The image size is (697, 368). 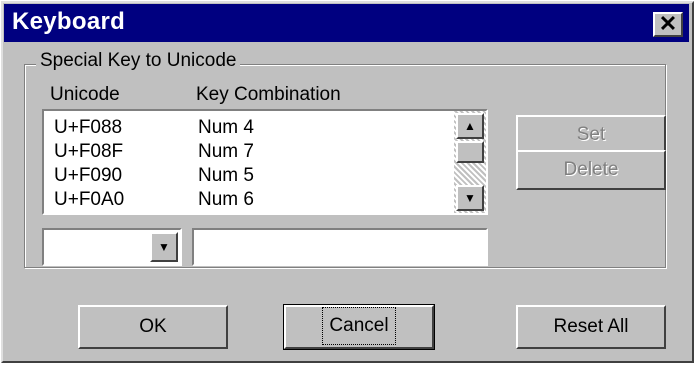 I want to click on delete-button: Delete, so click(x=591, y=170).